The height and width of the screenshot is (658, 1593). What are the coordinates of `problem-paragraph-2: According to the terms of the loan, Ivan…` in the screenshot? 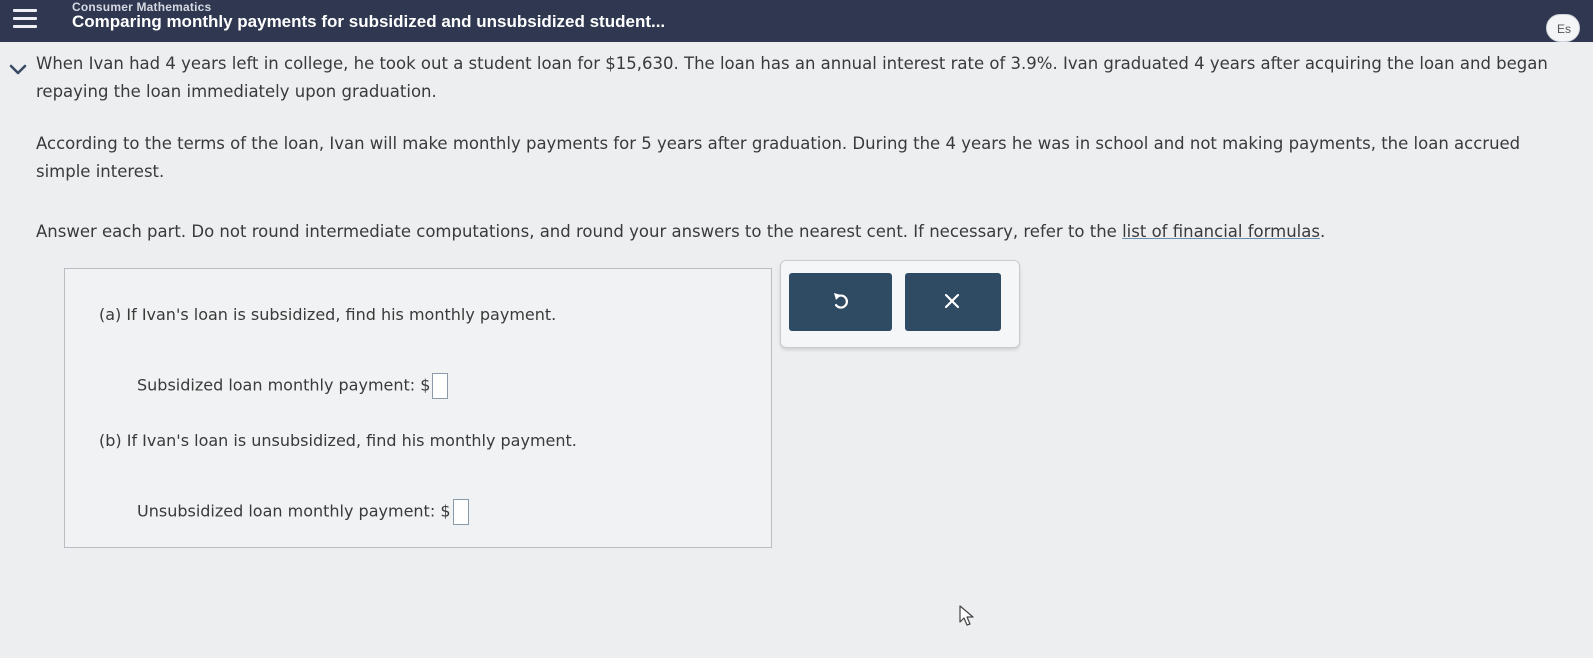 It's located at (778, 157).